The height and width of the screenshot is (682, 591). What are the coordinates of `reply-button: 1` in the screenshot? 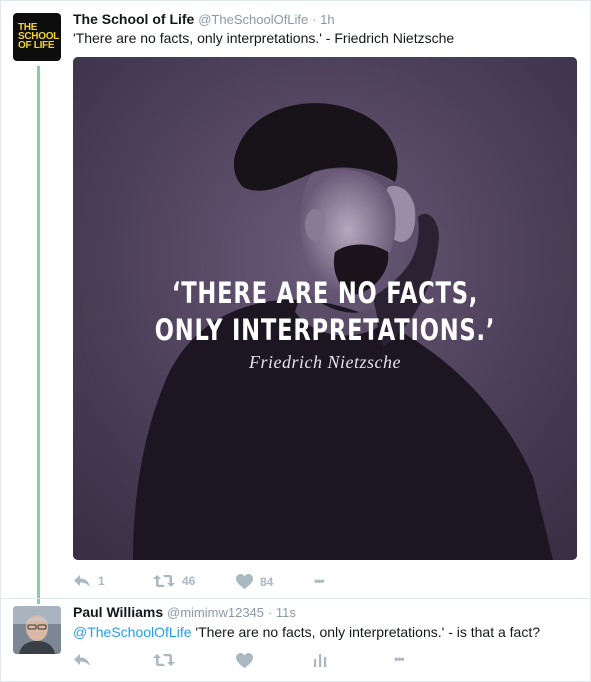 It's located at (89, 581).